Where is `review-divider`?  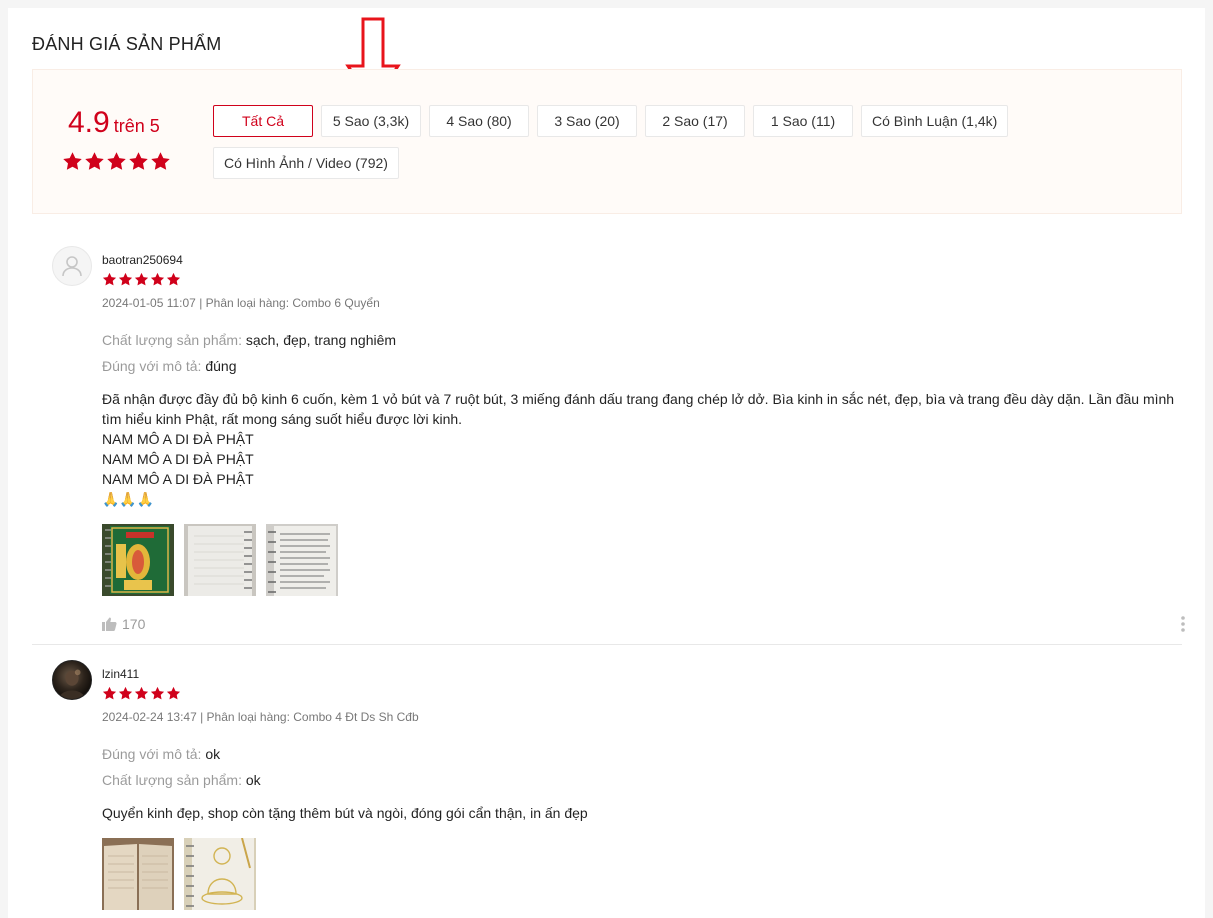 review-divider is located at coordinates (607, 644).